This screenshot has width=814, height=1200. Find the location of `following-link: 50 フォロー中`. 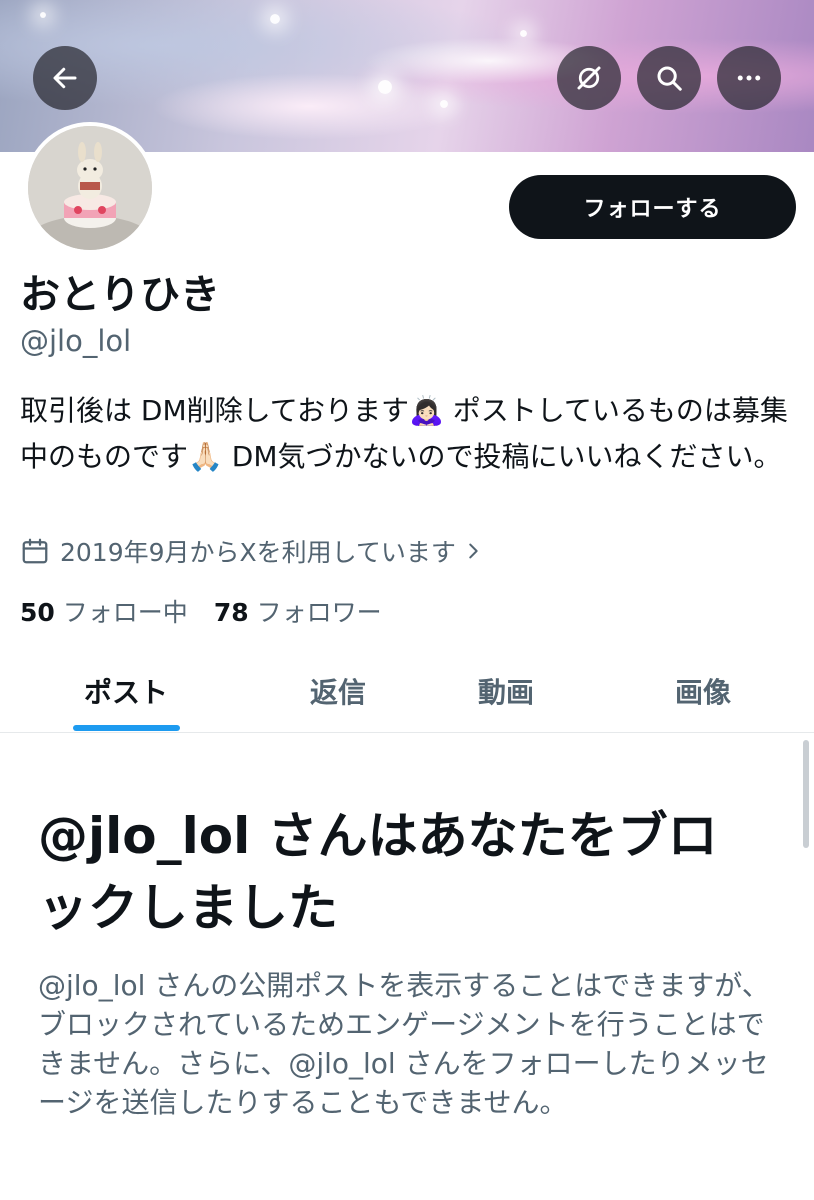

following-link: 50 フォロー中 is located at coordinates (104, 611).